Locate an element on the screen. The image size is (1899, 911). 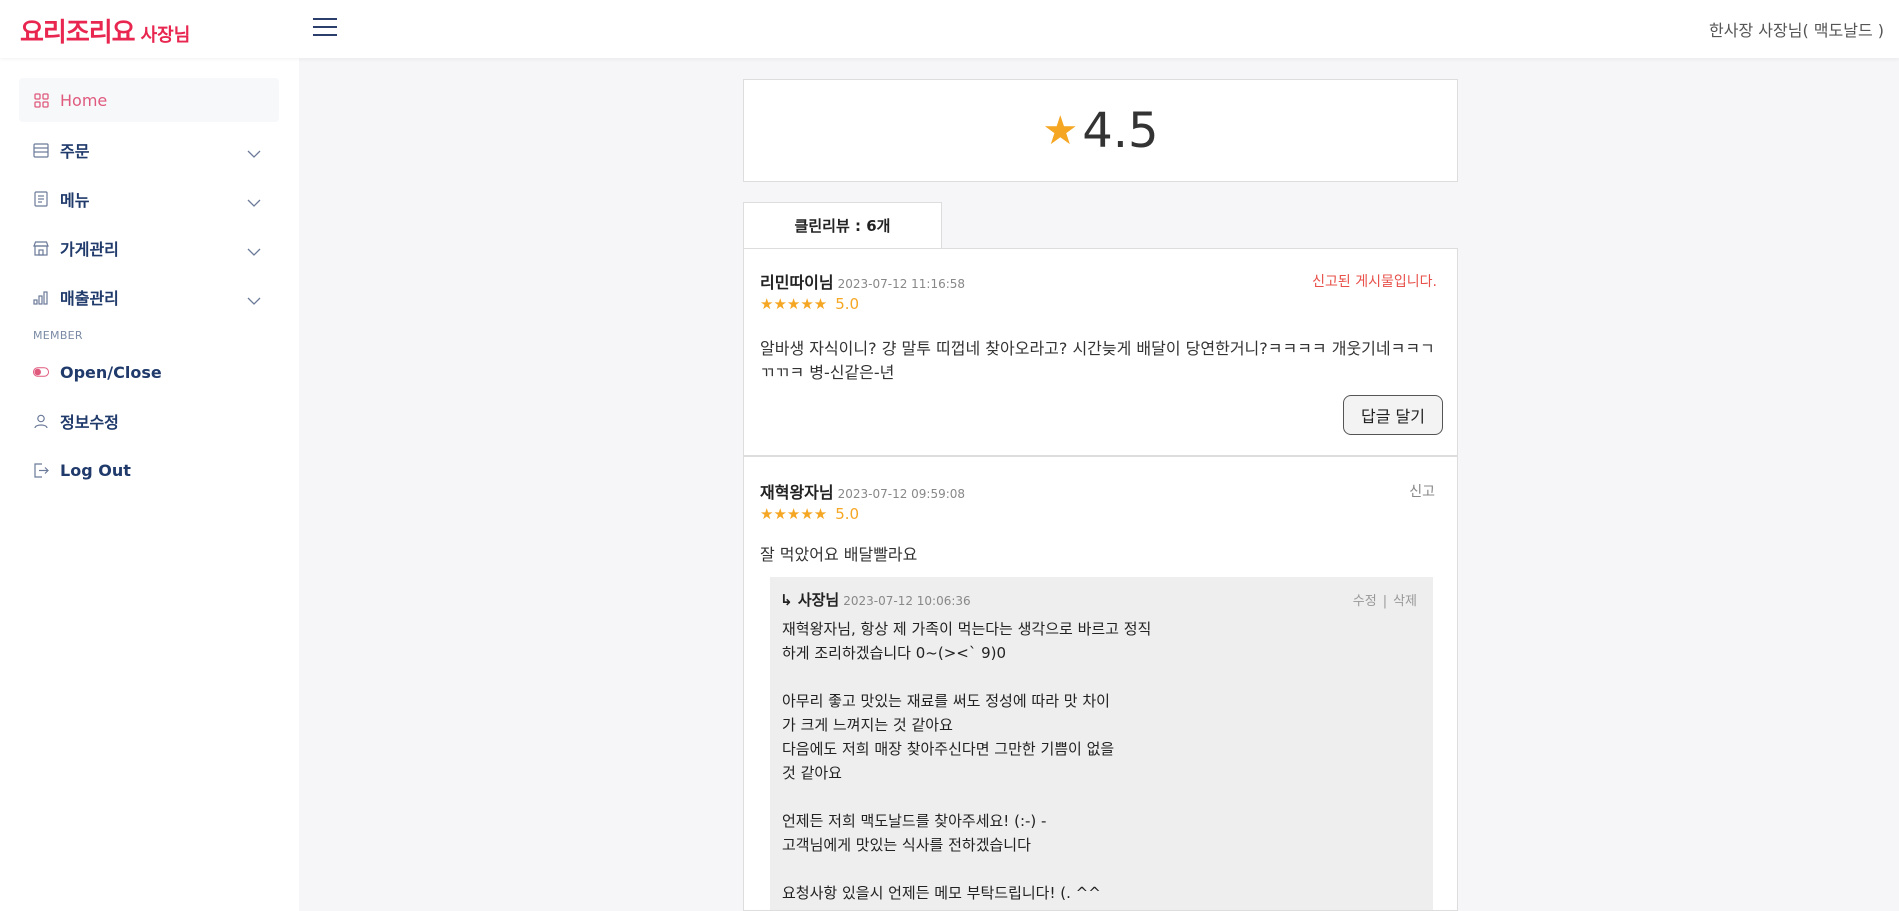
user-icon is located at coordinates (41, 421).